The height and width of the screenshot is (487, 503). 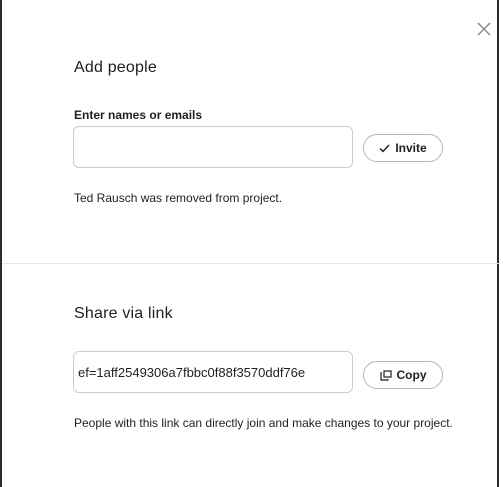 I want to click on names-input, so click(x=213, y=147).